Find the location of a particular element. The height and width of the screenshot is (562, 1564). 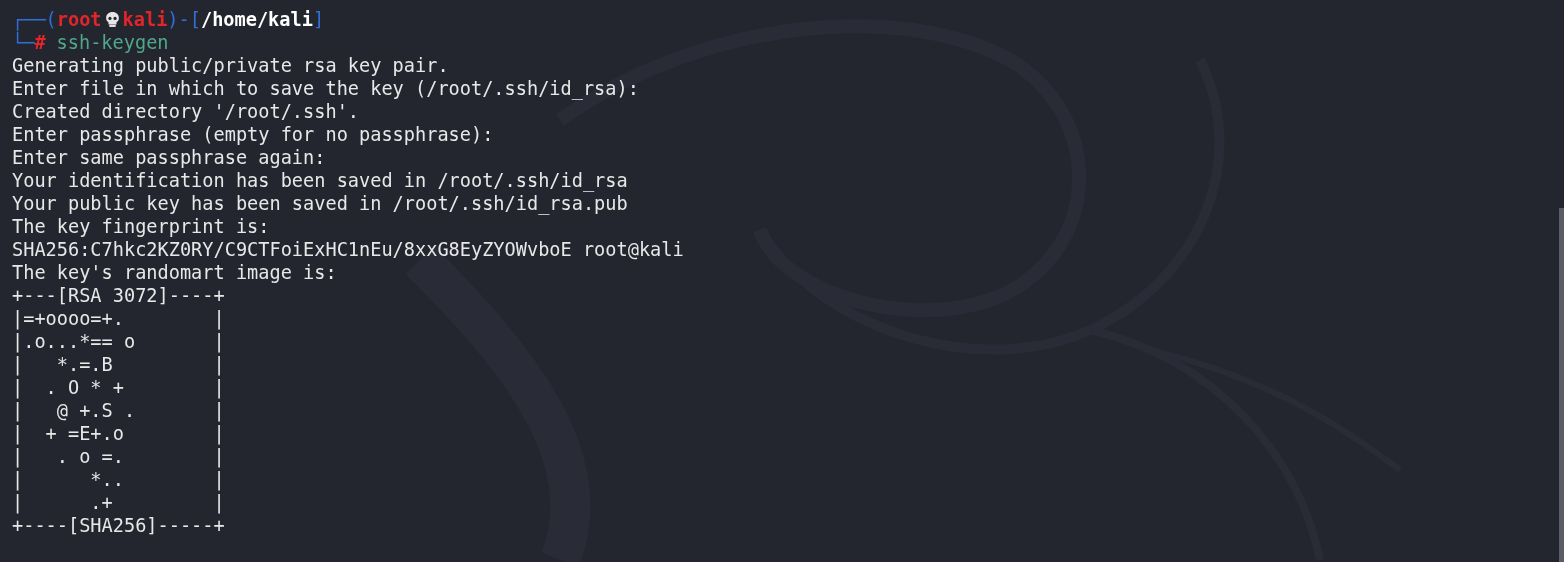

prompt-user: root is located at coordinates (79, 19).